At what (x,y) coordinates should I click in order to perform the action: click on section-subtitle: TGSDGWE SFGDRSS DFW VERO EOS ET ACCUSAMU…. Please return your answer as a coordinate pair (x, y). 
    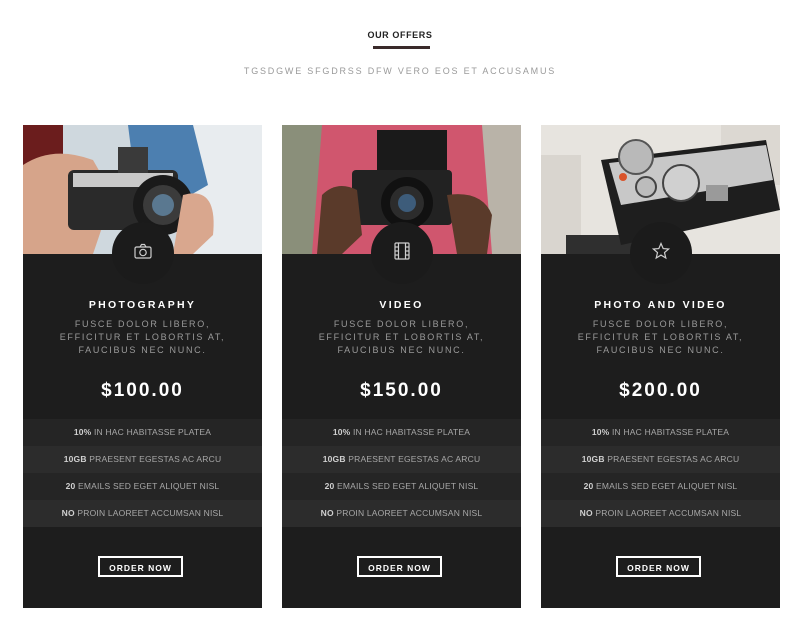
    Looking at the image, I should click on (400, 71).